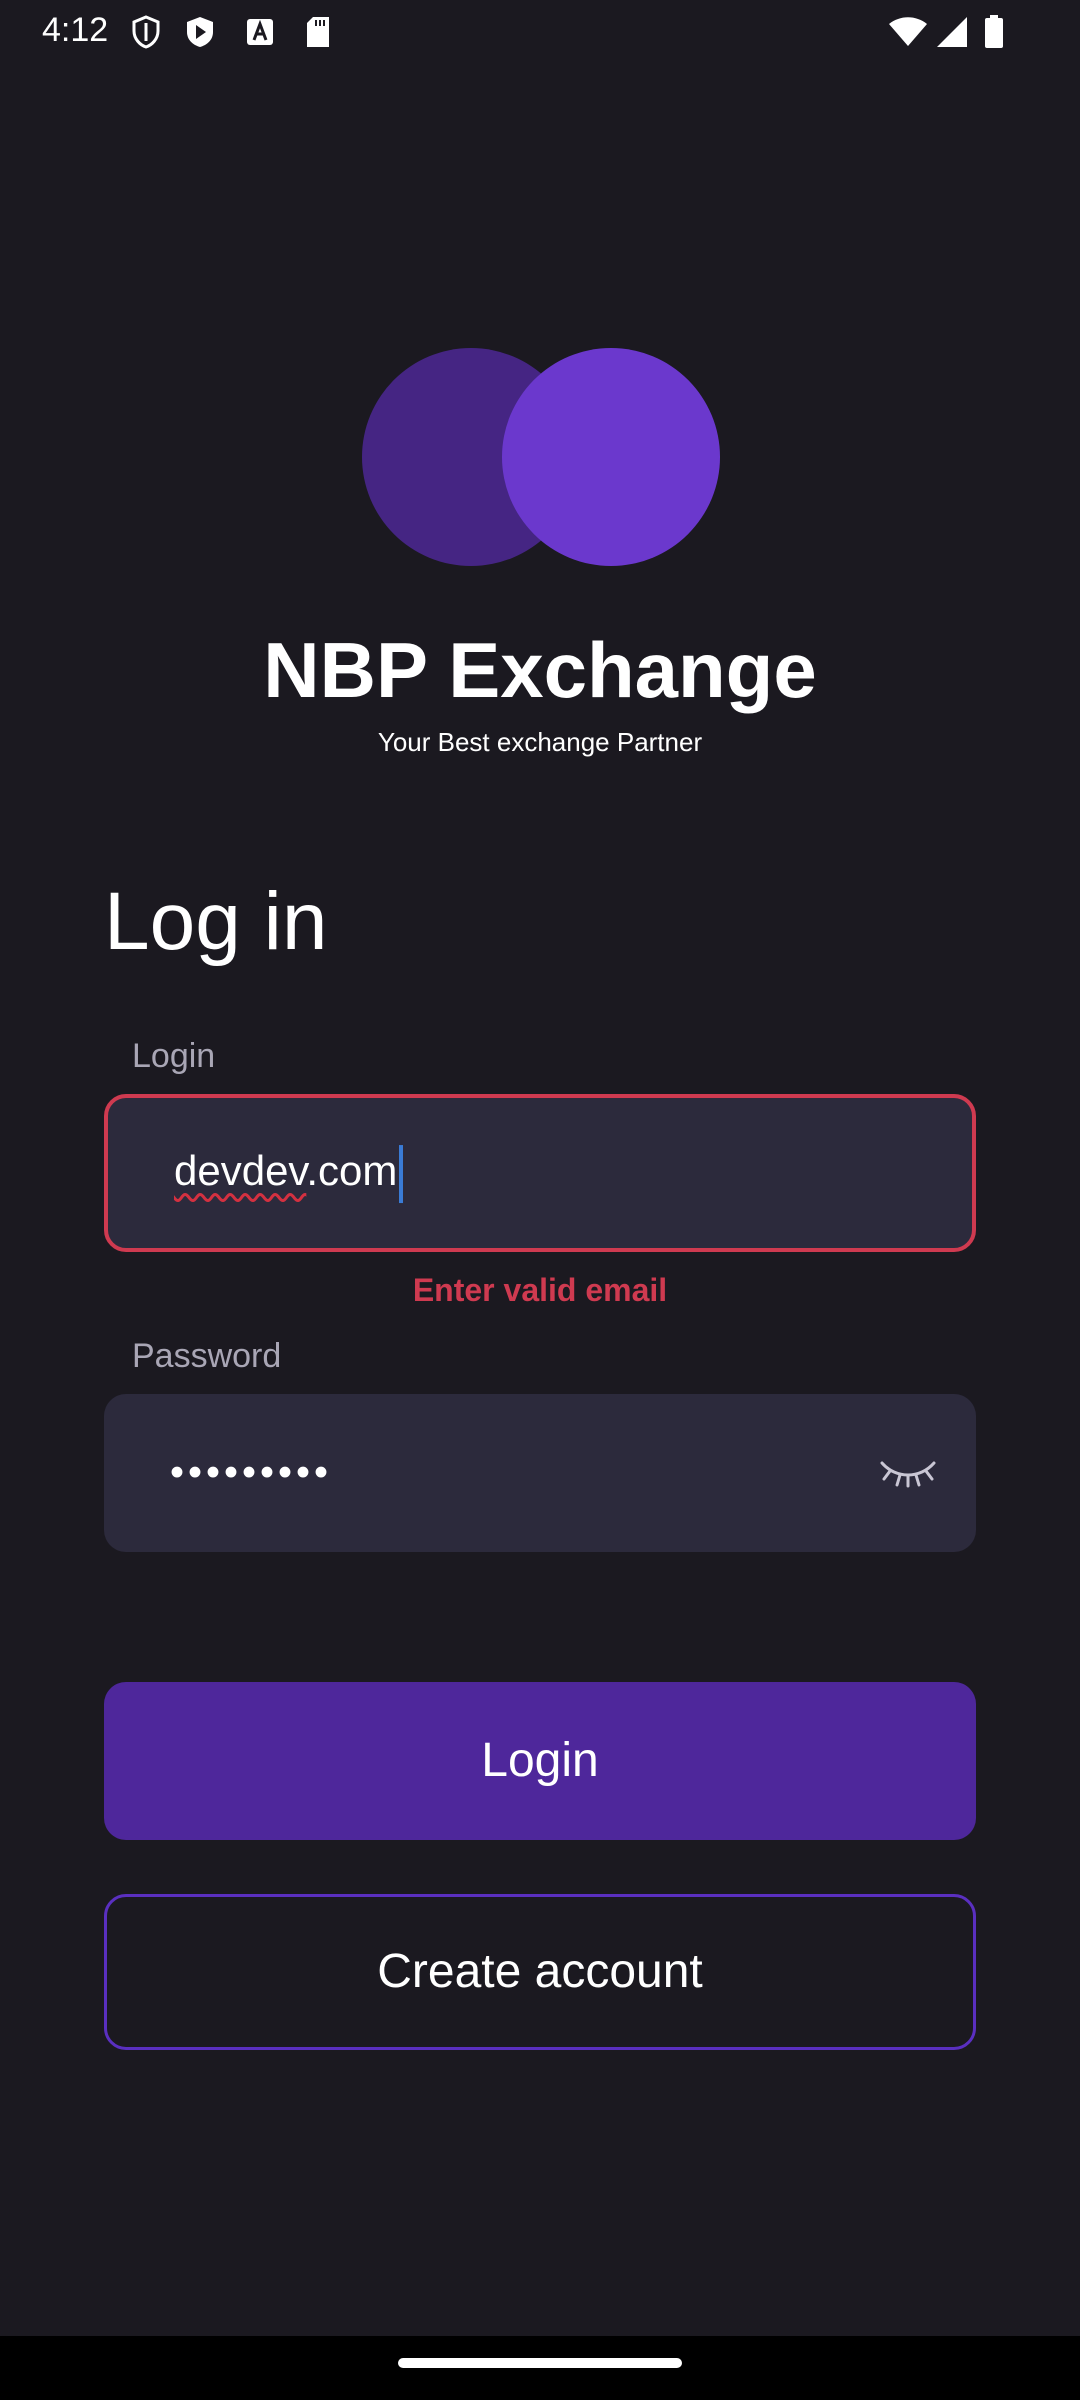  Describe the element at coordinates (952, 32) in the screenshot. I see `cellular-signal-icon` at that location.